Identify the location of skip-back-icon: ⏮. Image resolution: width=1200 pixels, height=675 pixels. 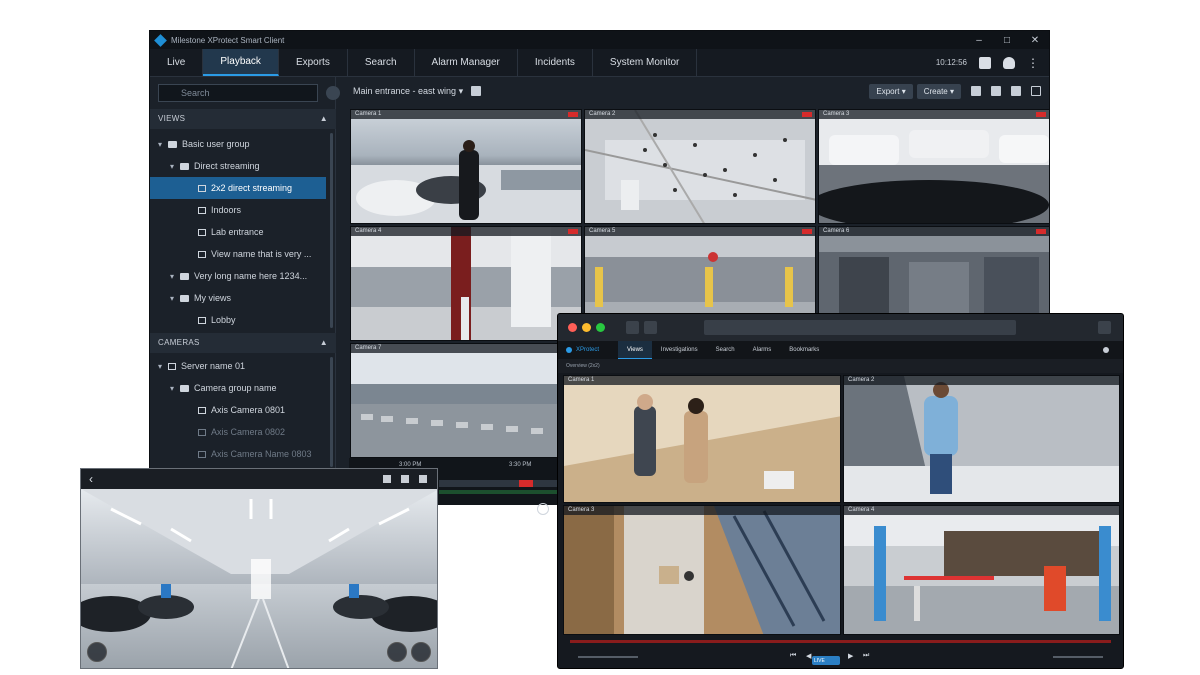
(793, 656).